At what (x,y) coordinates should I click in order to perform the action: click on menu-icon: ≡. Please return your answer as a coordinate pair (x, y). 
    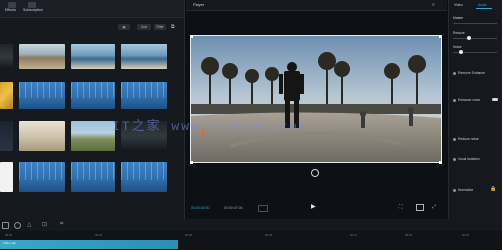
    Looking at the image, I should click on (433, 5).